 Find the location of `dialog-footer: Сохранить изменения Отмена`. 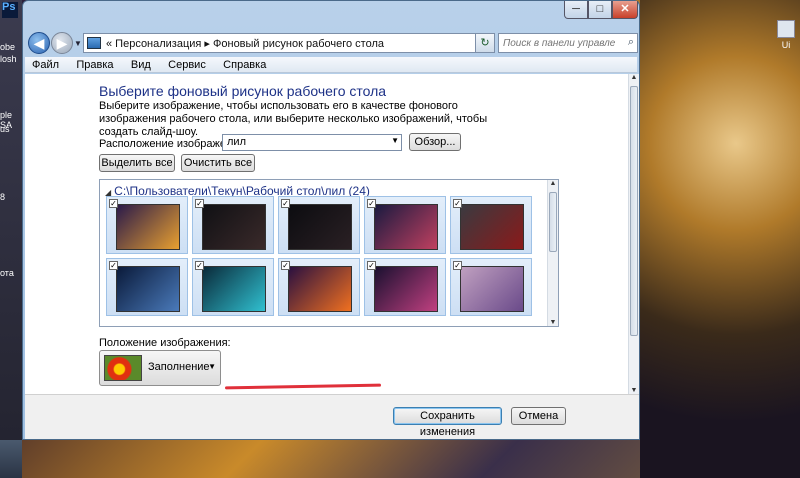

dialog-footer: Сохранить изменения Отмена is located at coordinates (332, 416).